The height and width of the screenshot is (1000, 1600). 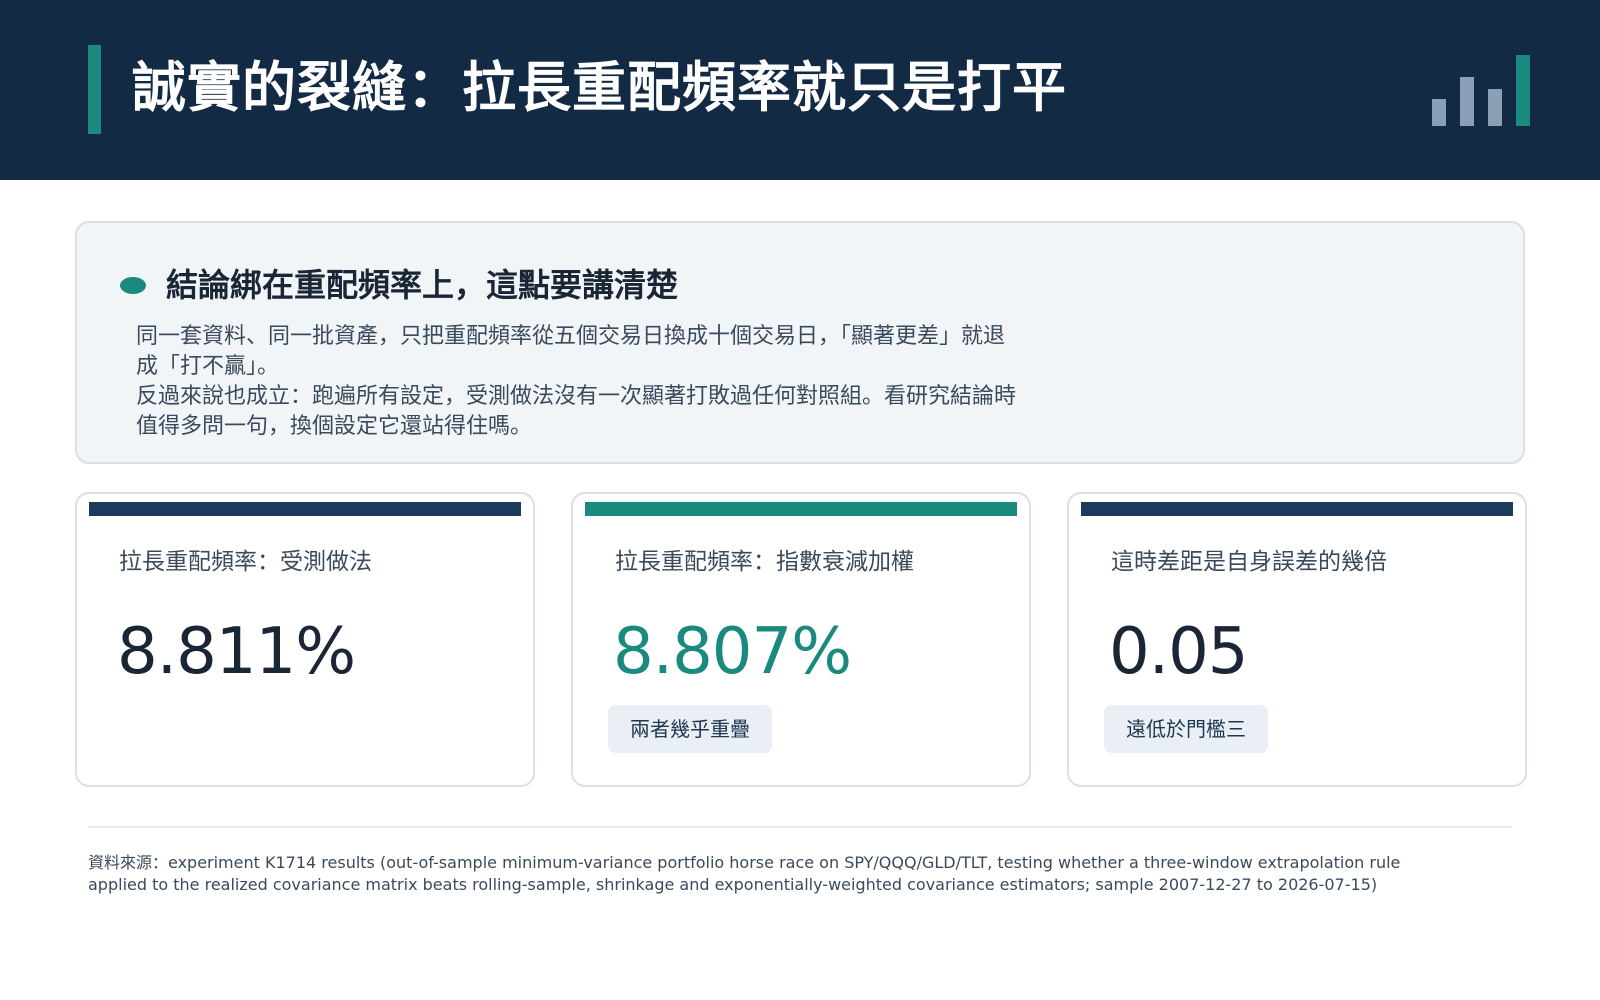 What do you see at coordinates (133, 285) in the screenshot?
I see `bullet-dot-icon` at bounding box center [133, 285].